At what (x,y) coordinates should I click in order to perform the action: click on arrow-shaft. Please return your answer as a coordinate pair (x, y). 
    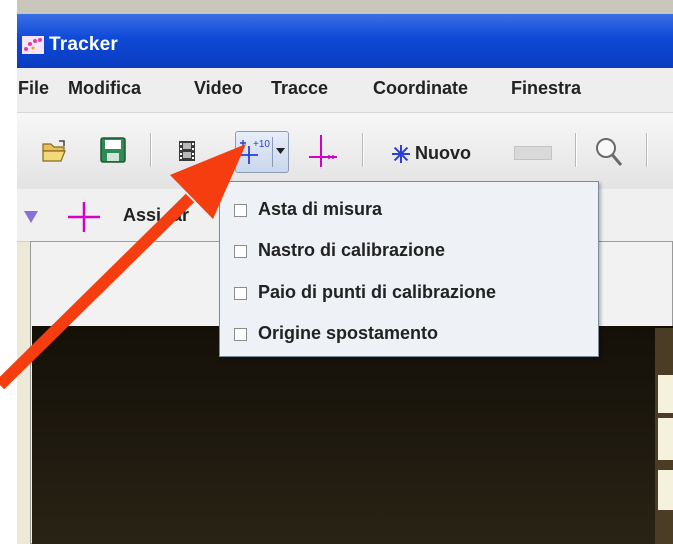
    Looking at the image, I should click on (97, 291).